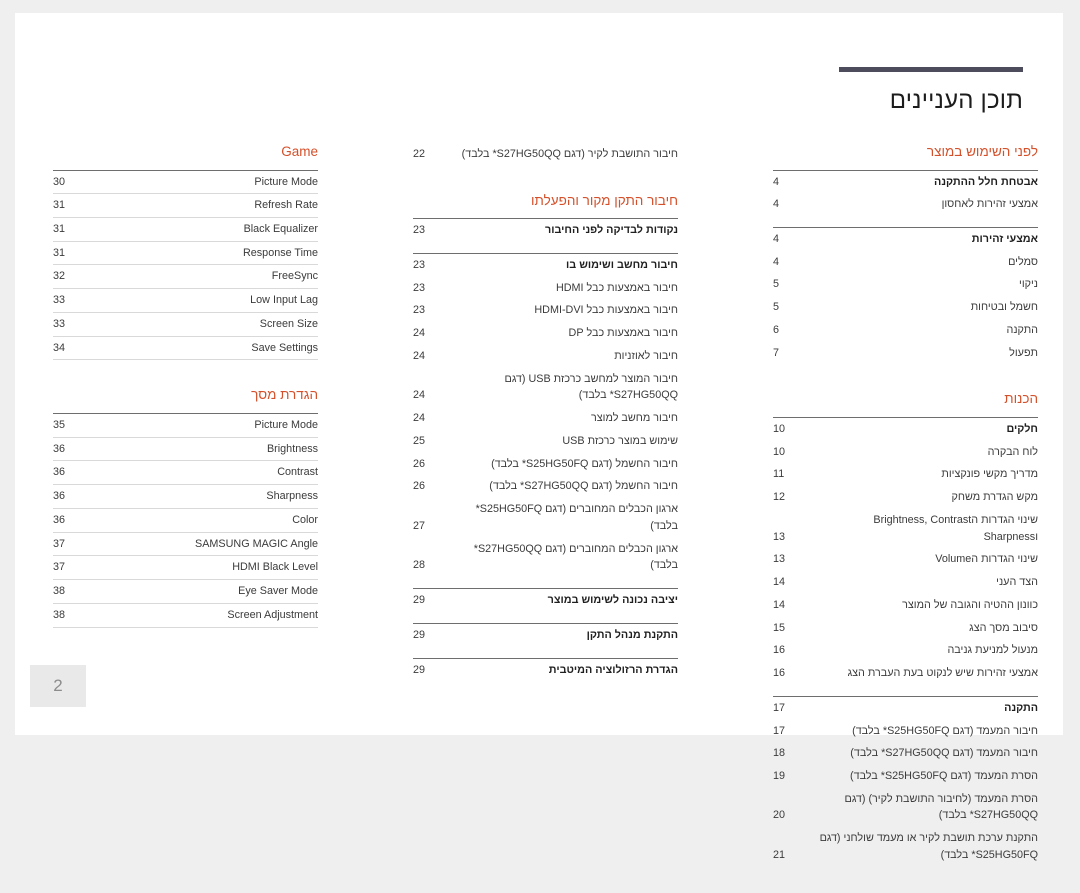 This screenshot has width=1080, height=893. Describe the element at coordinates (278, 591) in the screenshot. I see `toc-entry-label: Eye Saver Mode` at that location.